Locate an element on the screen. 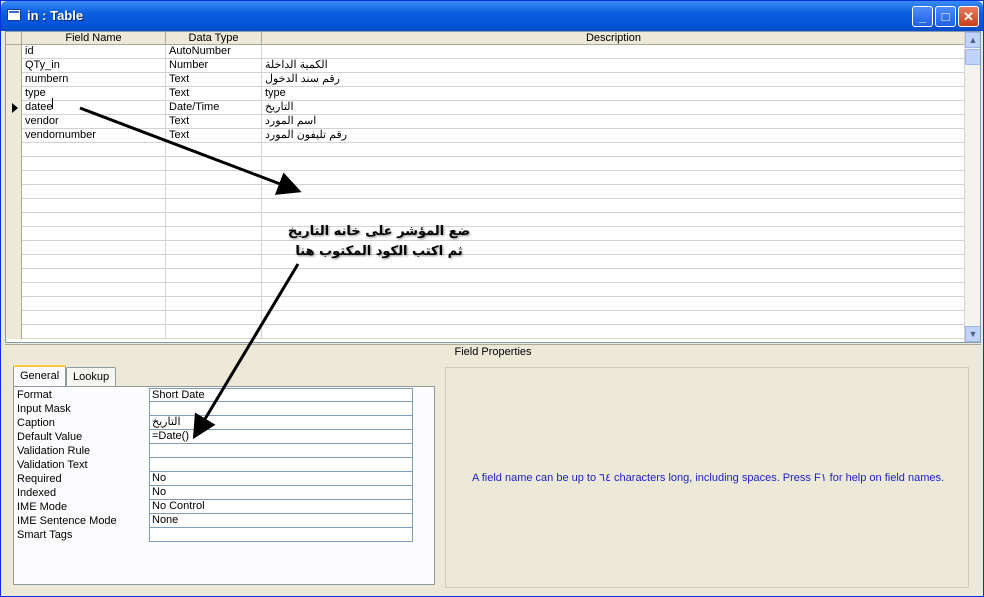 The image size is (984, 597). property-value-field: التاريخ is located at coordinates (281, 423).